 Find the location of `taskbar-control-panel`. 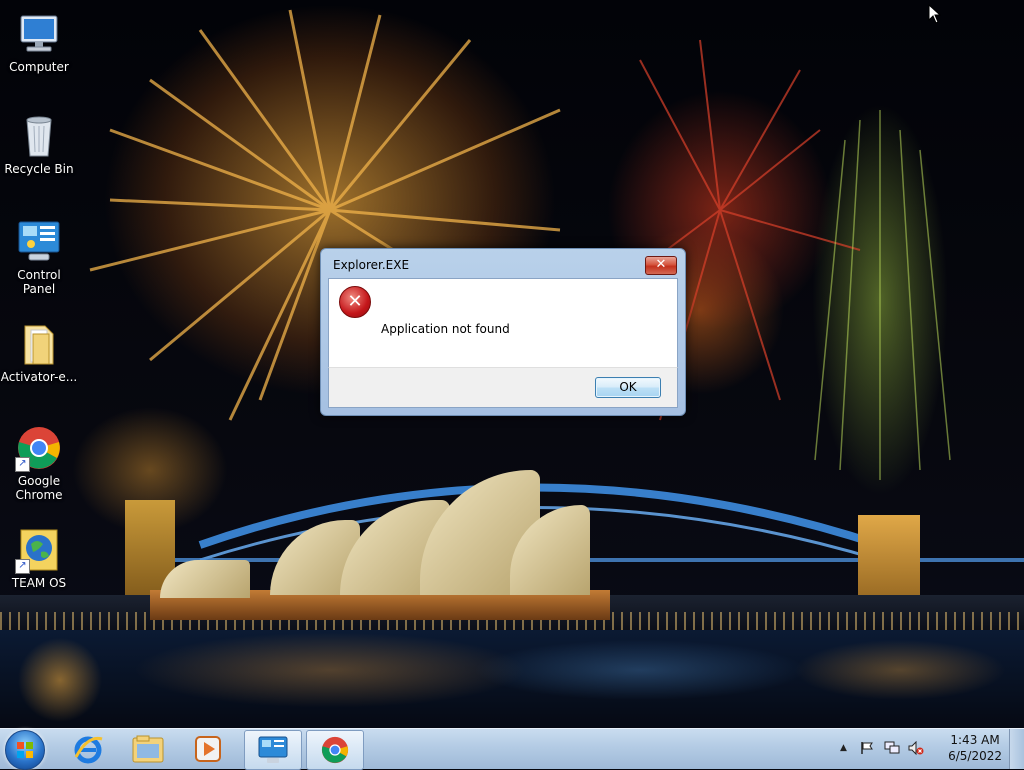

taskbar-control-panel is located at coordinates (273, 750).